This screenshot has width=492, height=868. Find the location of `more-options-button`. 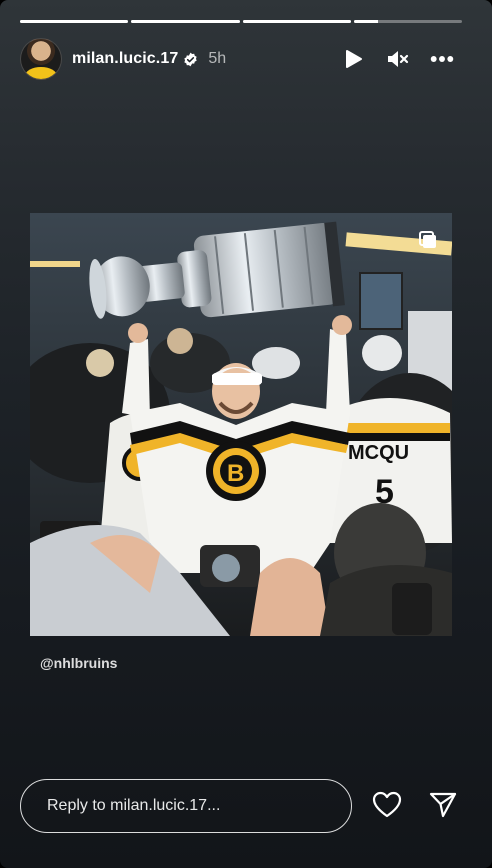

more-options-button is located at coordinates (442, 59).